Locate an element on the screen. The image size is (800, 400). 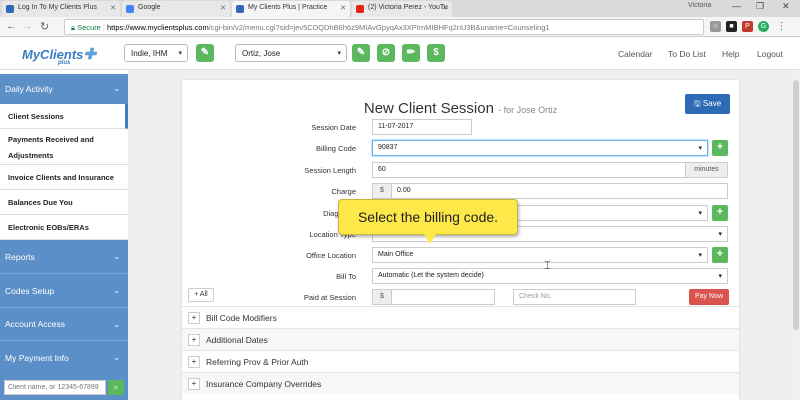
accordion-bill-code-modifiers: + Bill Code Modifiers is located at coordinates (460, 317).